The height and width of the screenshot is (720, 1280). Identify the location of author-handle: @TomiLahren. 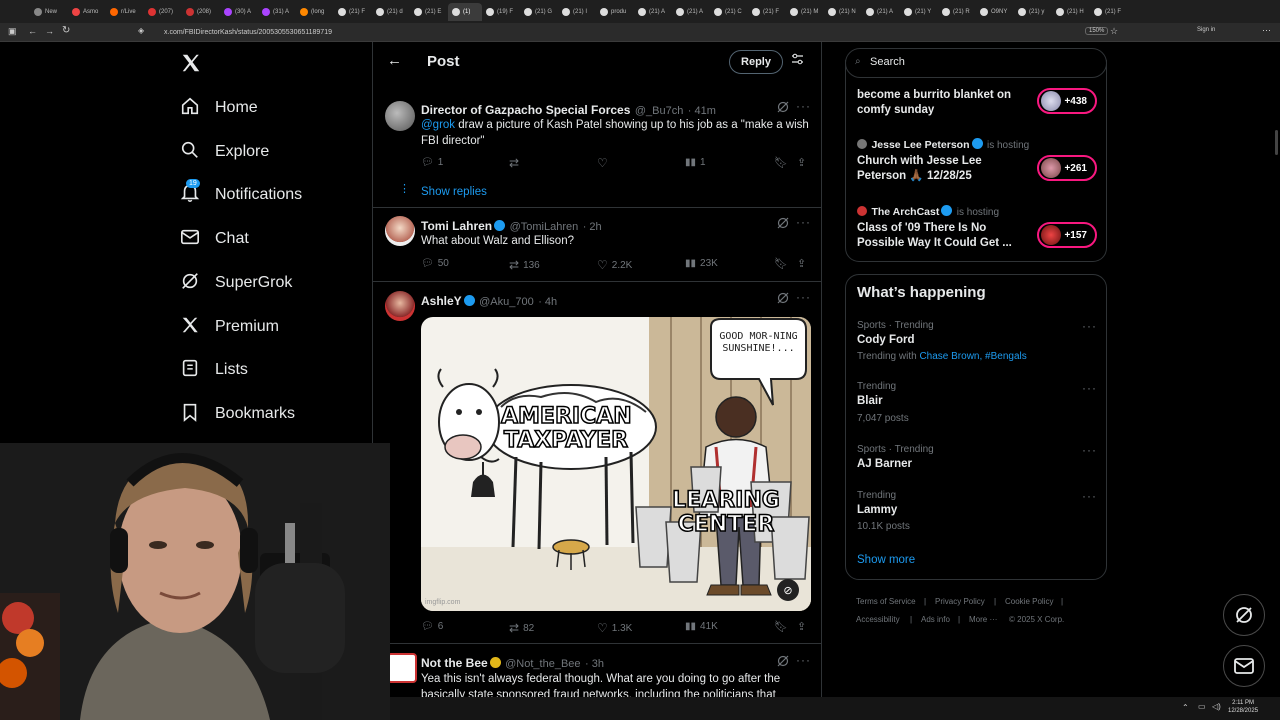
(544, 227).